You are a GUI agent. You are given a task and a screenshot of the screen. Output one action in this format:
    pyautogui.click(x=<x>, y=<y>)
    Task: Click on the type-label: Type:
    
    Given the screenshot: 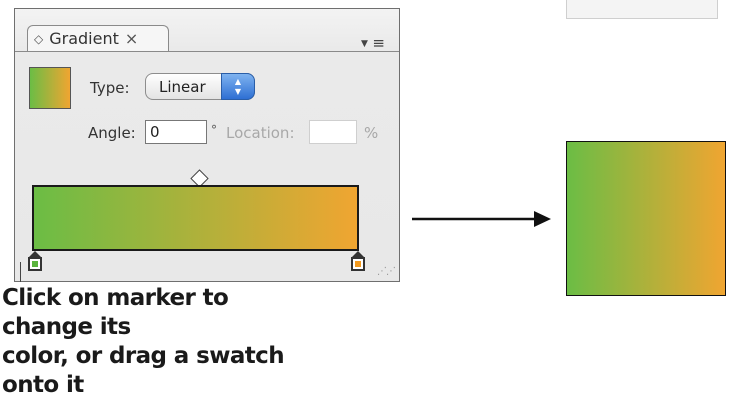 What is the action you would take?
    pyautogui.click(x=110, y=88)
    